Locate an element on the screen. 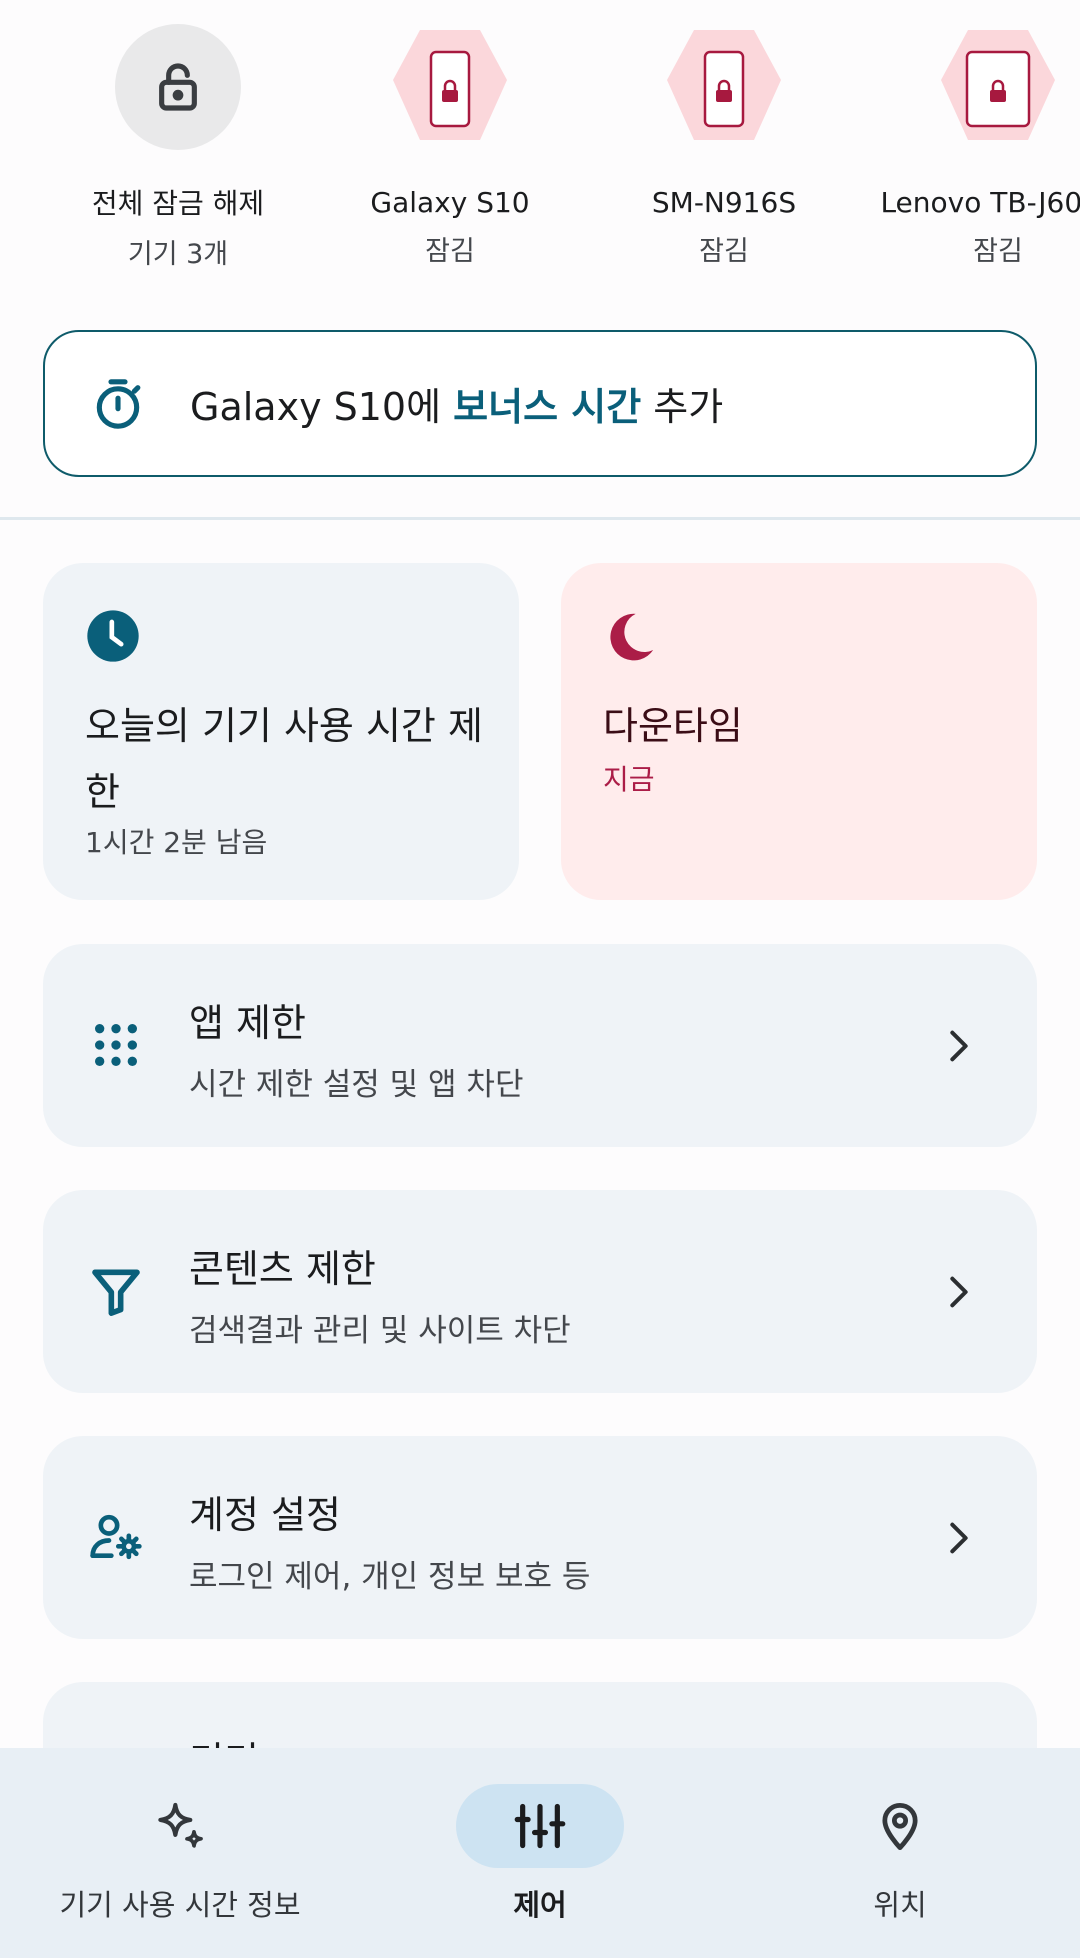 The width and height of the screenshot is (1080, 1958). device-sm-n916s: SM-N916S 잠김 is located at coordinates (724, 146).